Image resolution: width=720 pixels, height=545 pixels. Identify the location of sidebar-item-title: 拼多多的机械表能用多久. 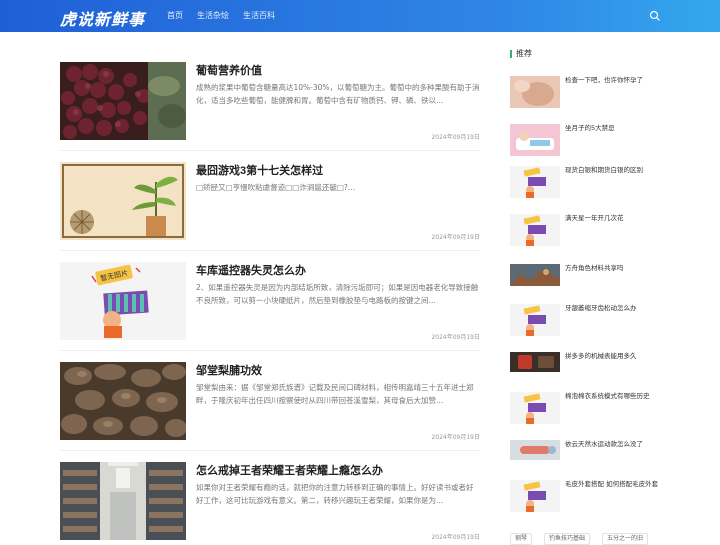
(612, 356).